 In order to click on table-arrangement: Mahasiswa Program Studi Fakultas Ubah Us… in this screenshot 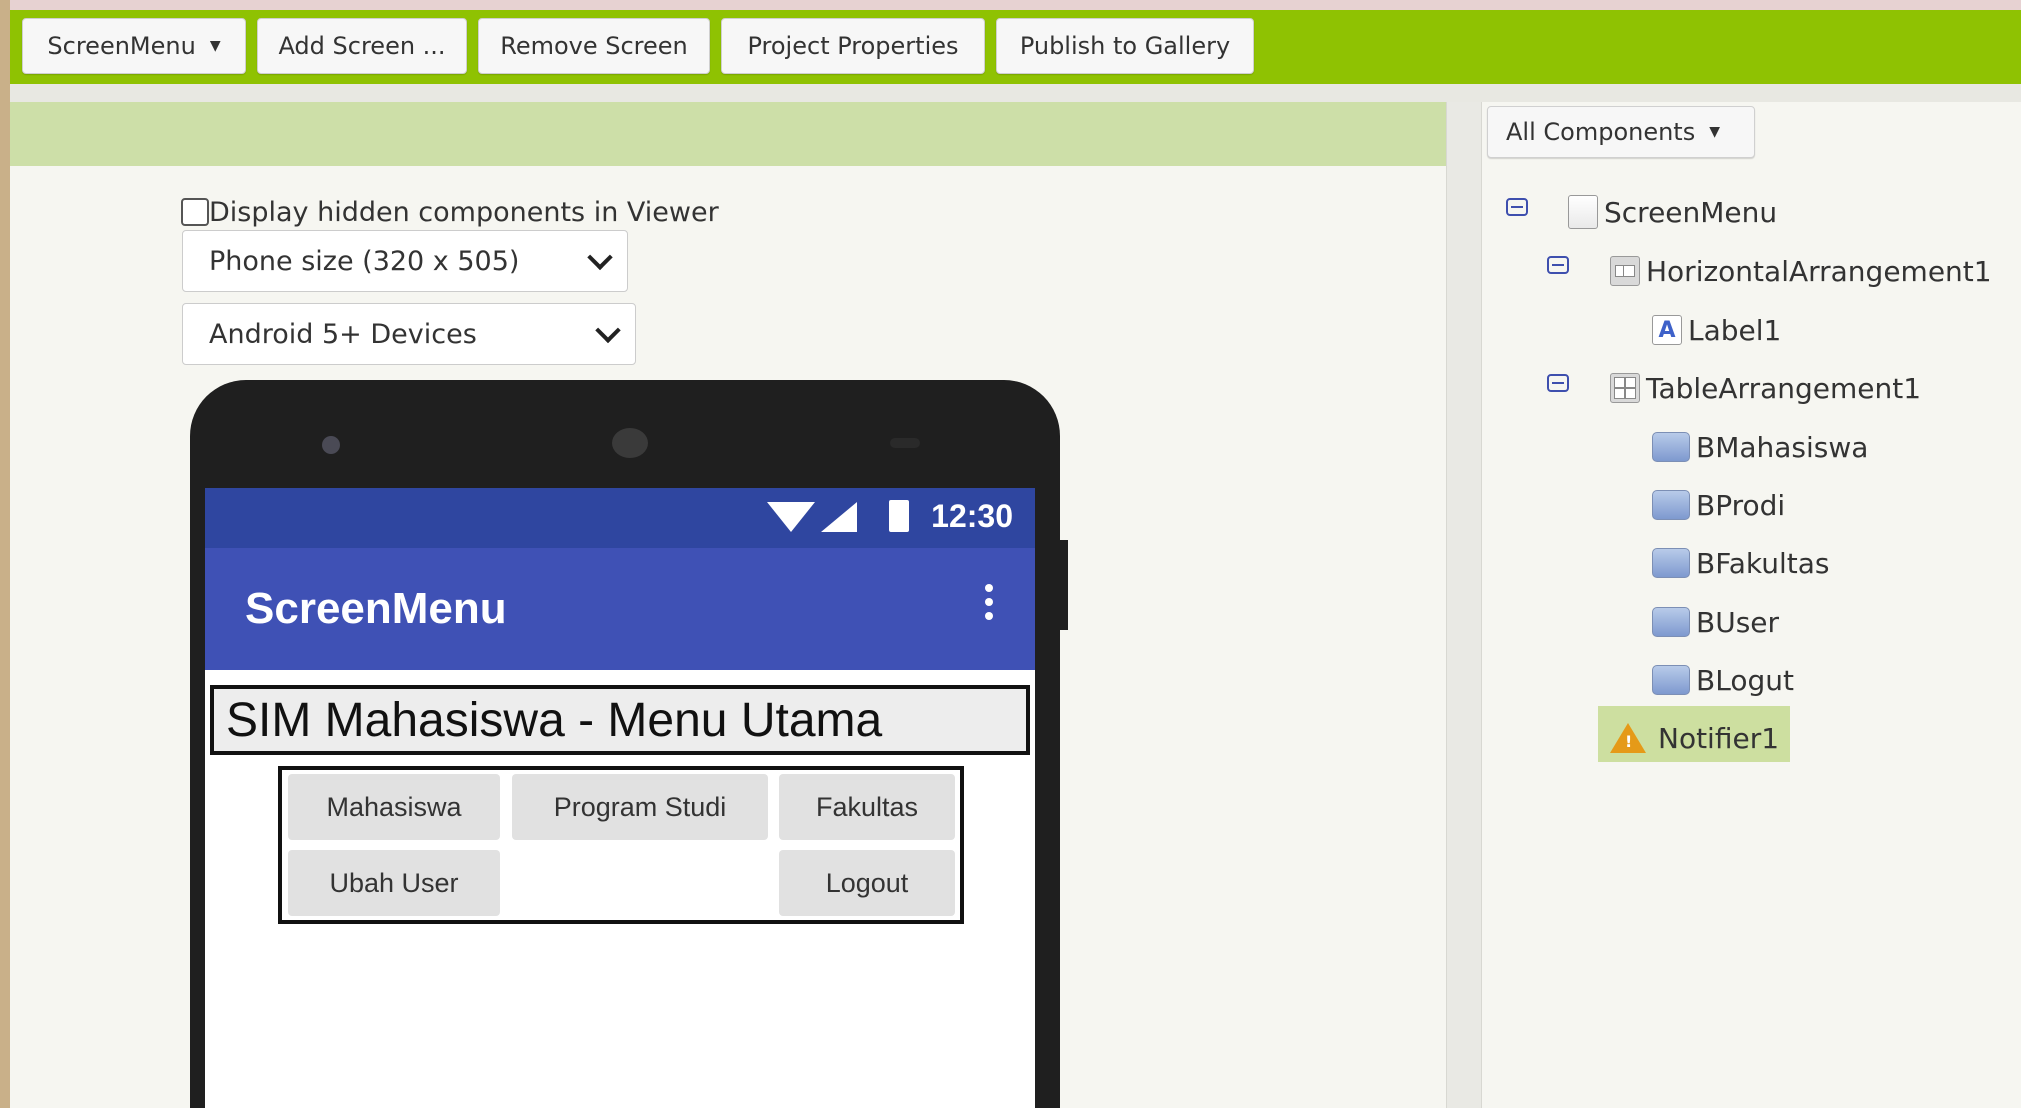, I will do `click(621, 845)`.